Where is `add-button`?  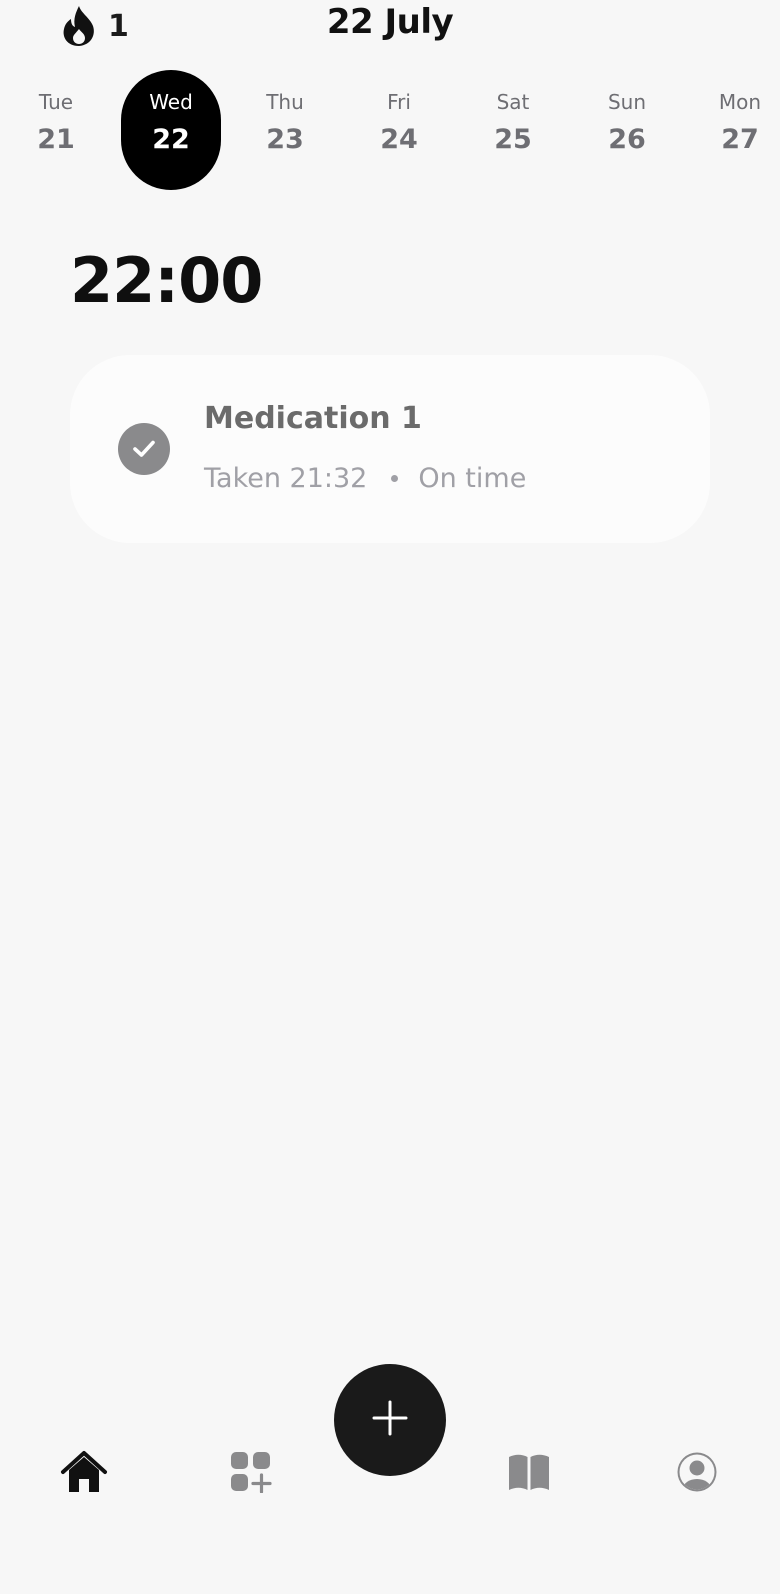
add-button is located at coordinates (390, 1420).